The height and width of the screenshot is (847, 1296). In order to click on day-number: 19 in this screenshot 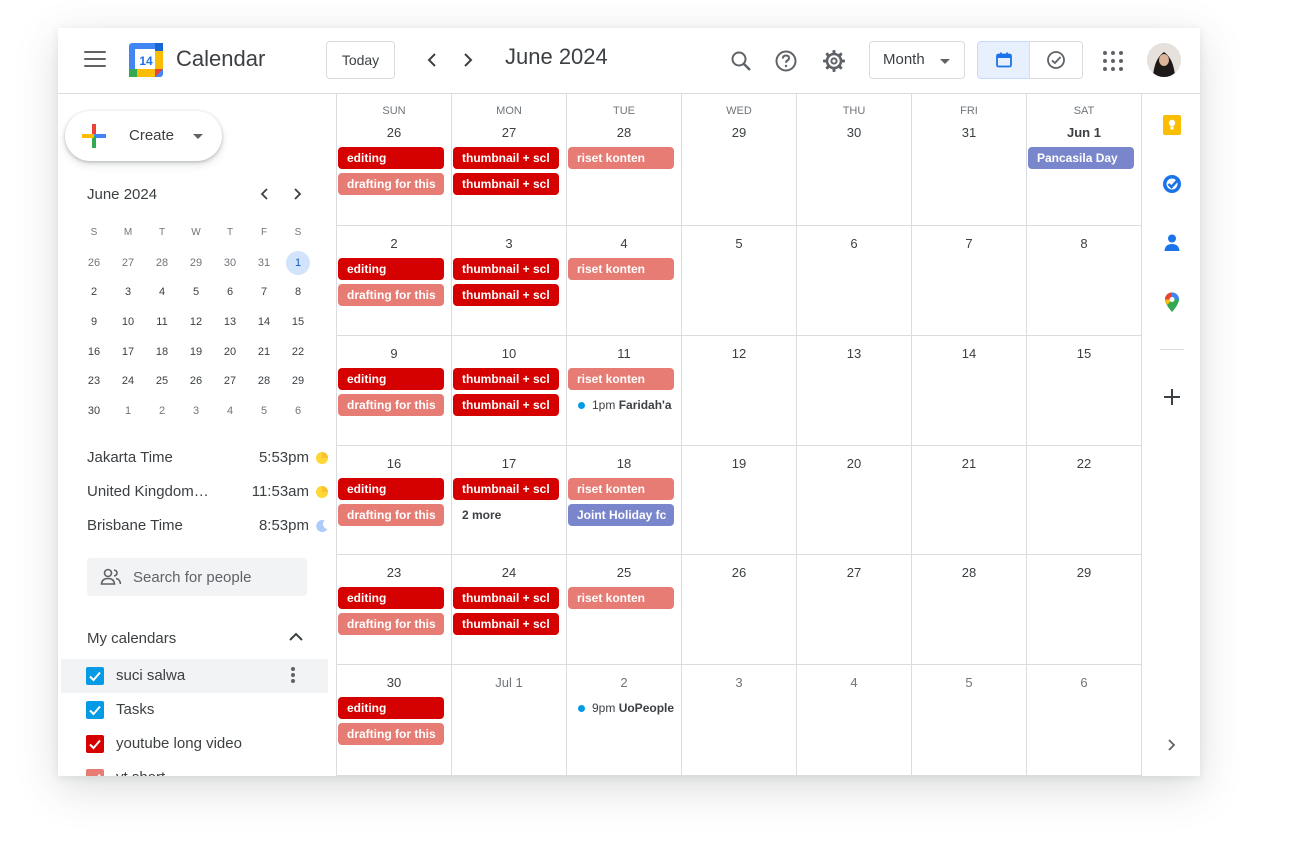, I will do `click(739, 463)`.